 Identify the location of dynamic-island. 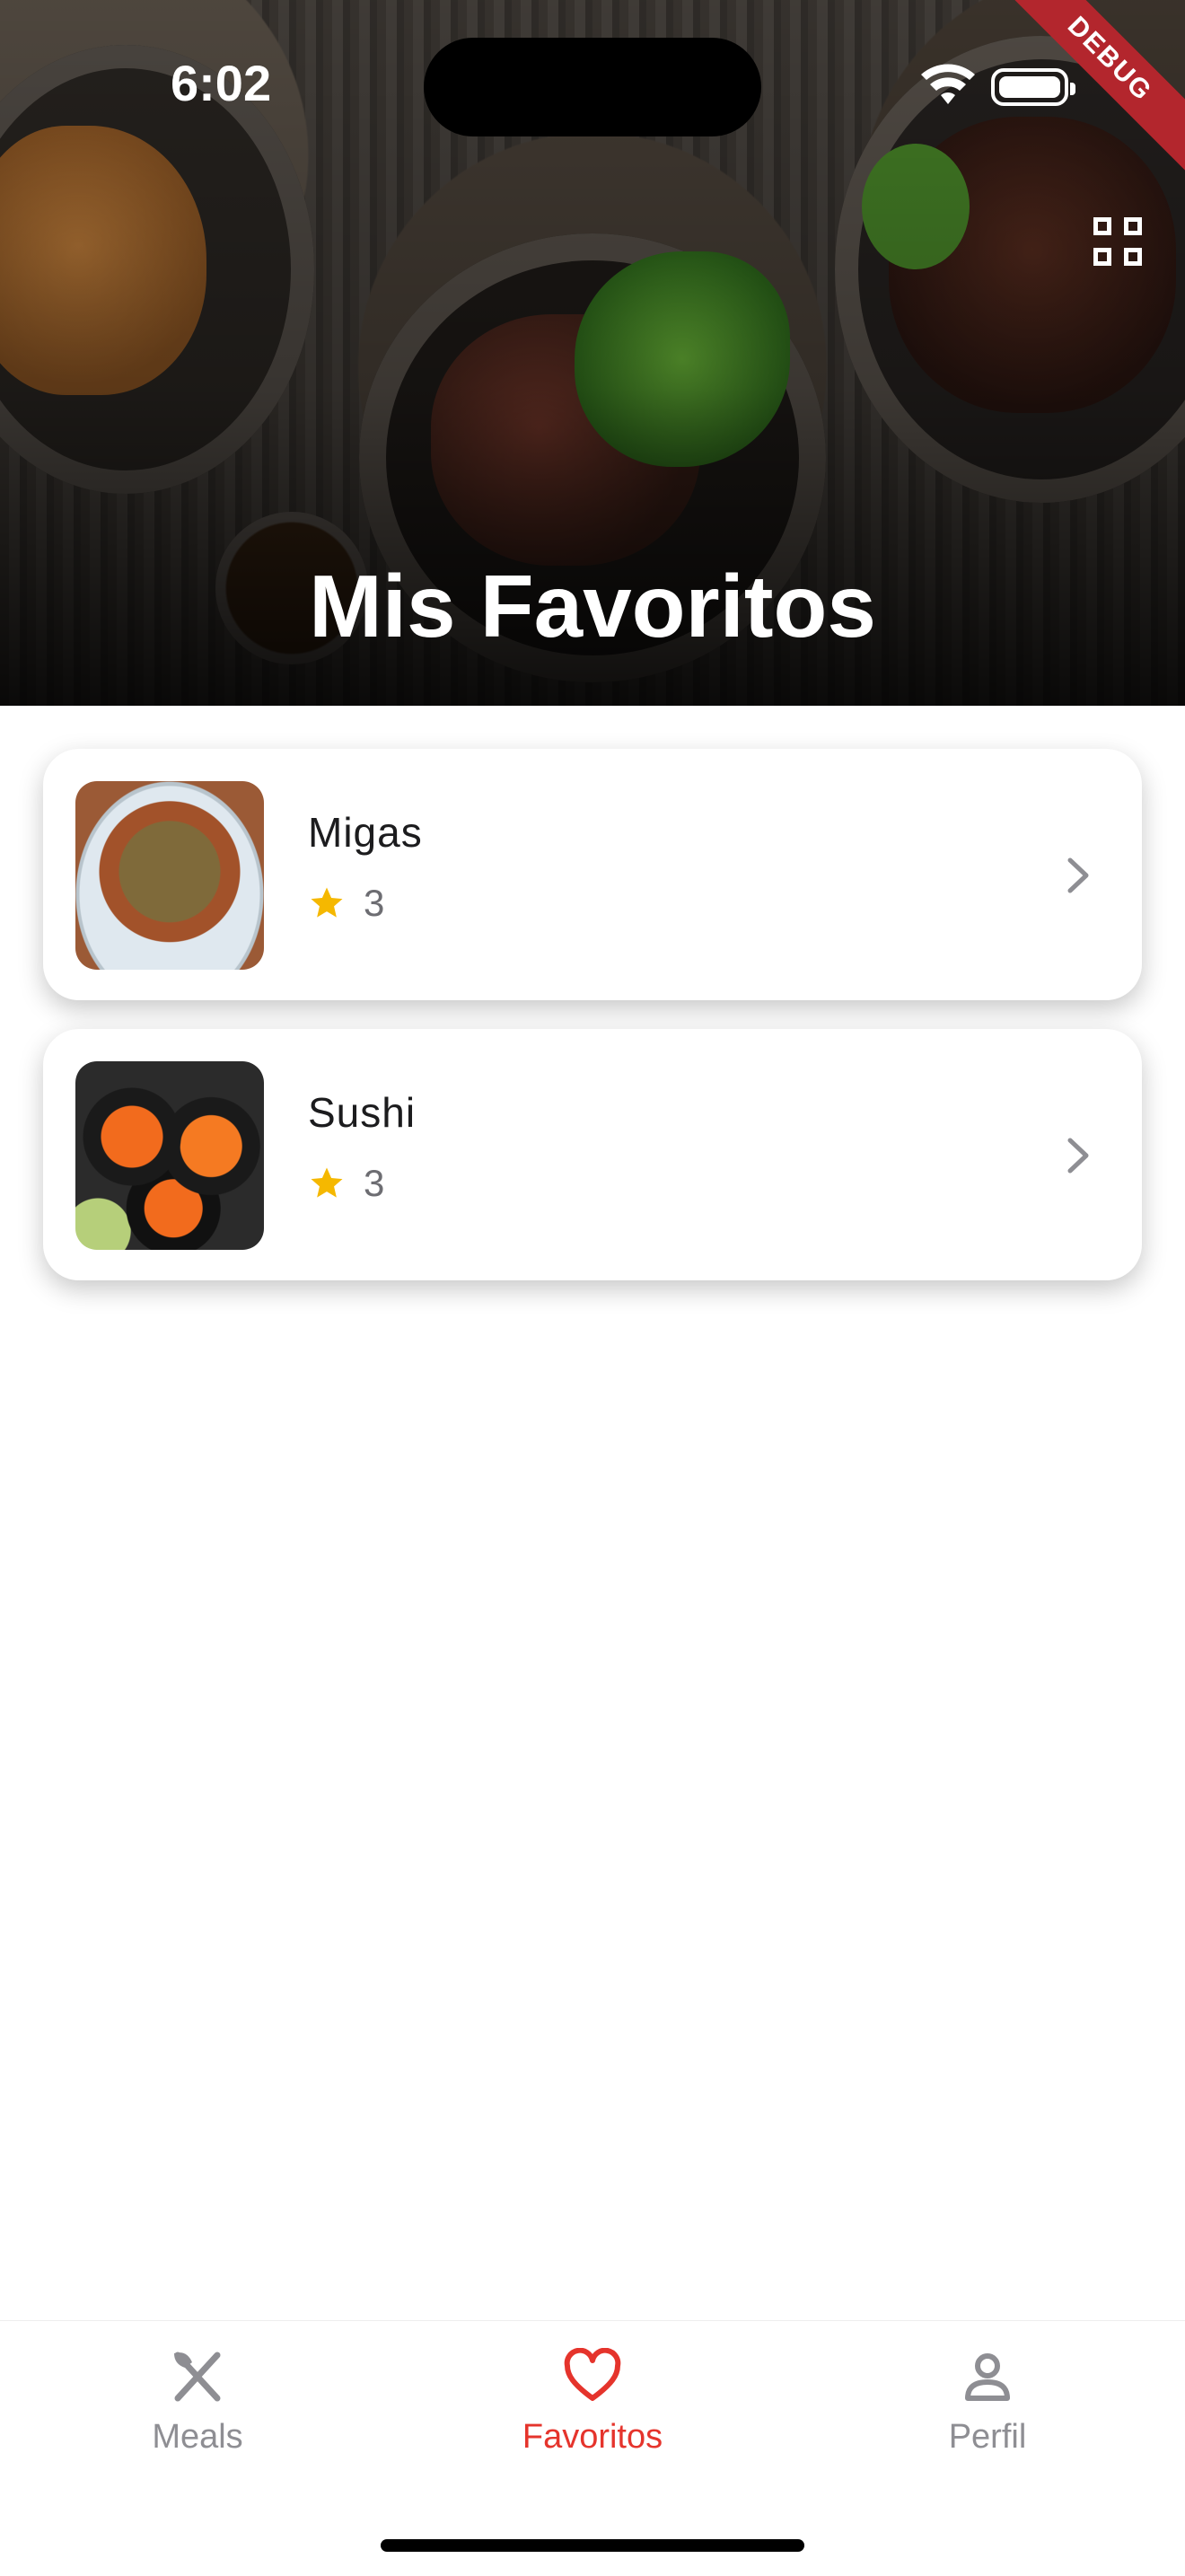
(592, 87).